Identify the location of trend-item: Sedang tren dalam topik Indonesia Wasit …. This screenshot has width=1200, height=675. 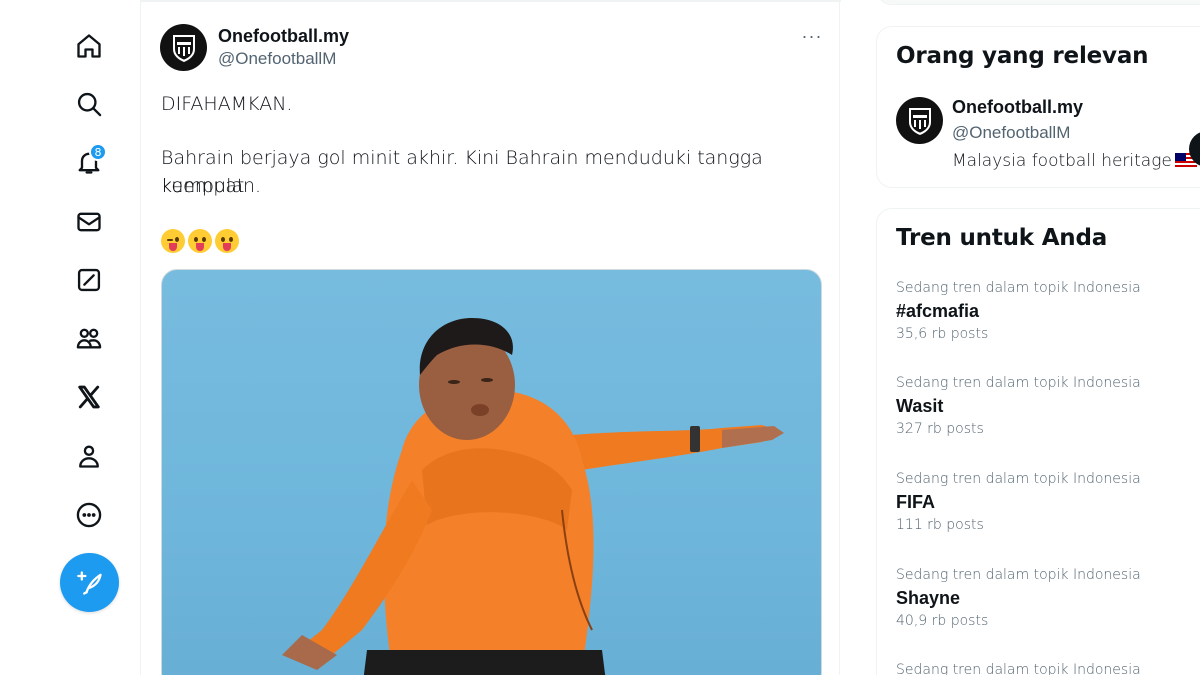
(1046, 406).